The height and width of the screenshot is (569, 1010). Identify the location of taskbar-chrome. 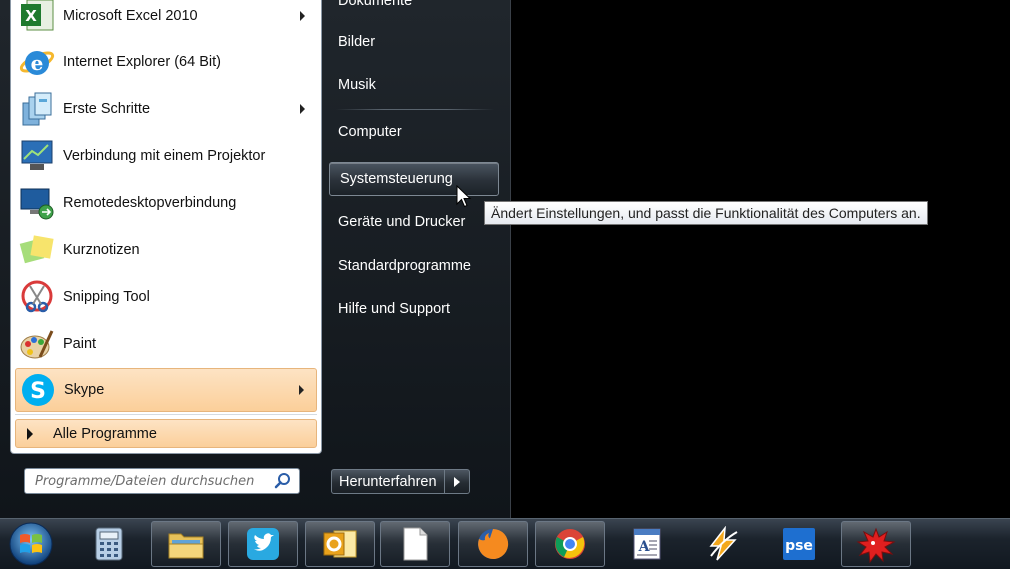
(570, 544).